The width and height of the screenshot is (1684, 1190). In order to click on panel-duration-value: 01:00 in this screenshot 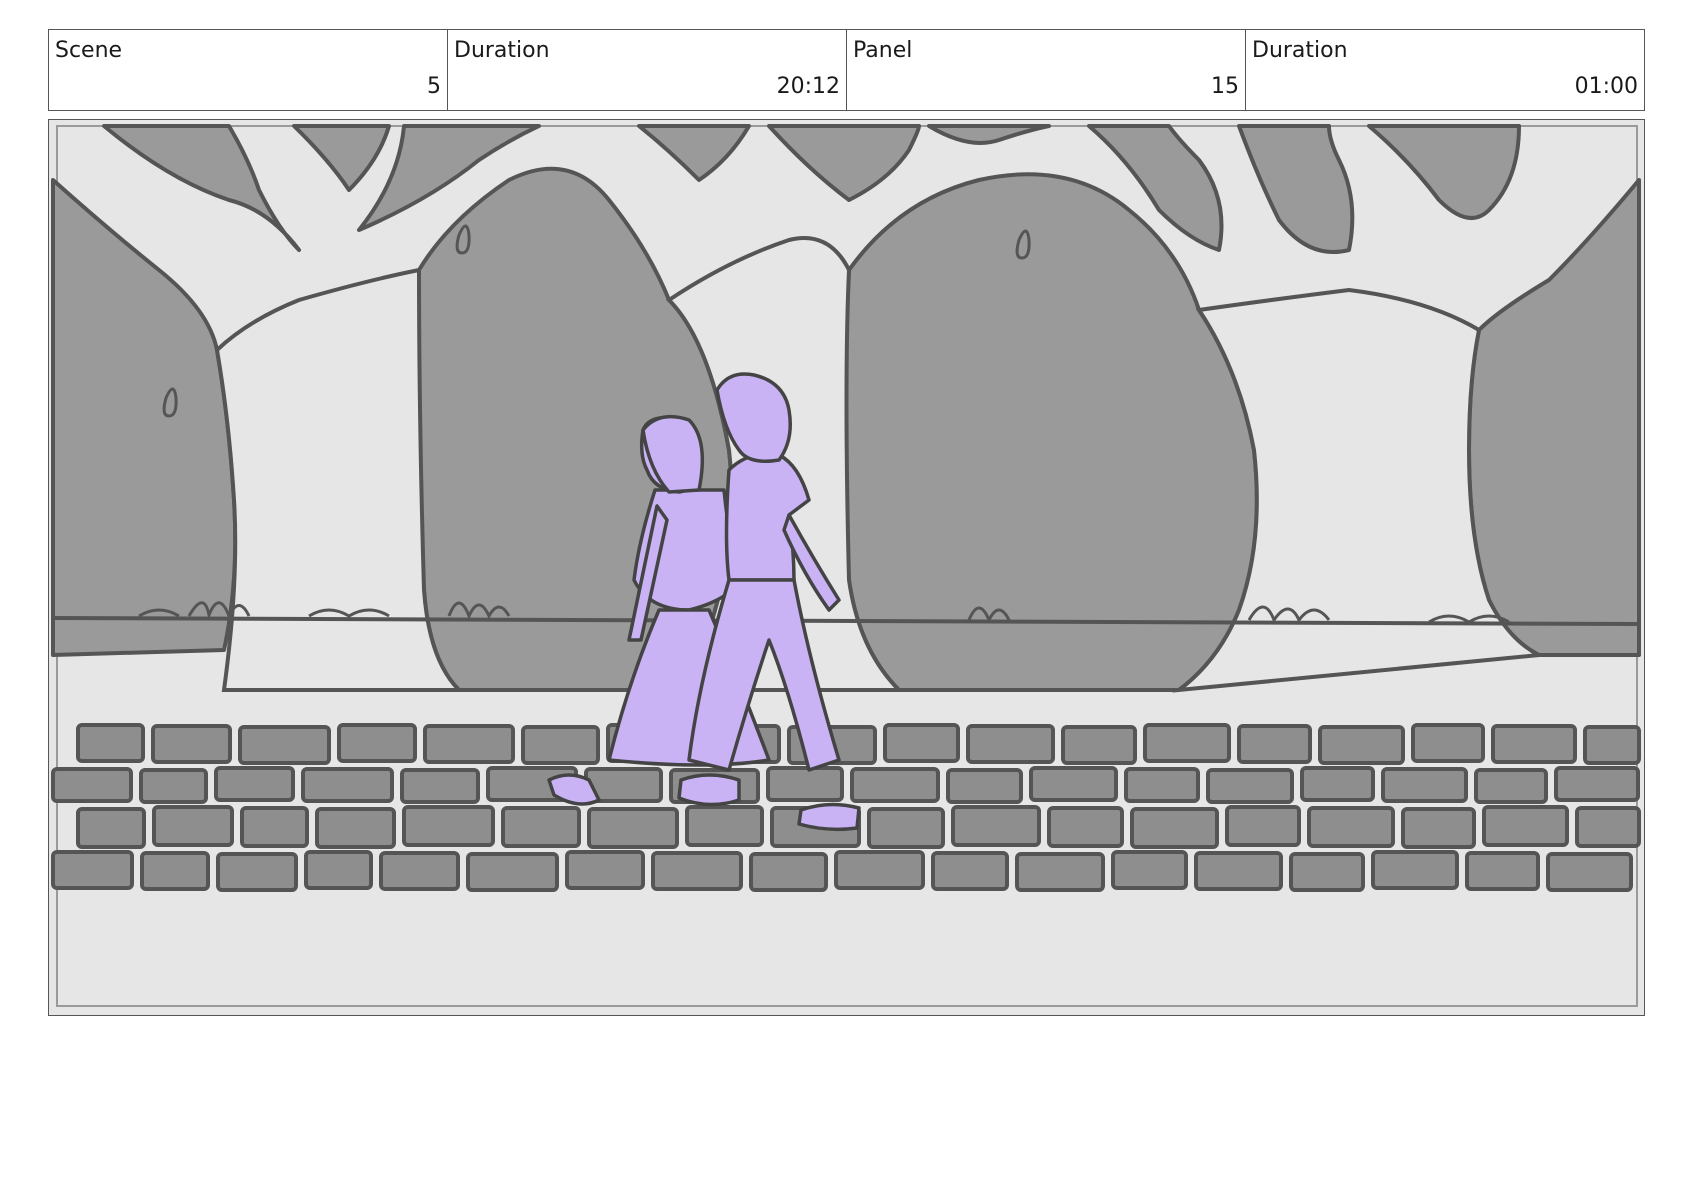, I will do `click(1606, 86)`.